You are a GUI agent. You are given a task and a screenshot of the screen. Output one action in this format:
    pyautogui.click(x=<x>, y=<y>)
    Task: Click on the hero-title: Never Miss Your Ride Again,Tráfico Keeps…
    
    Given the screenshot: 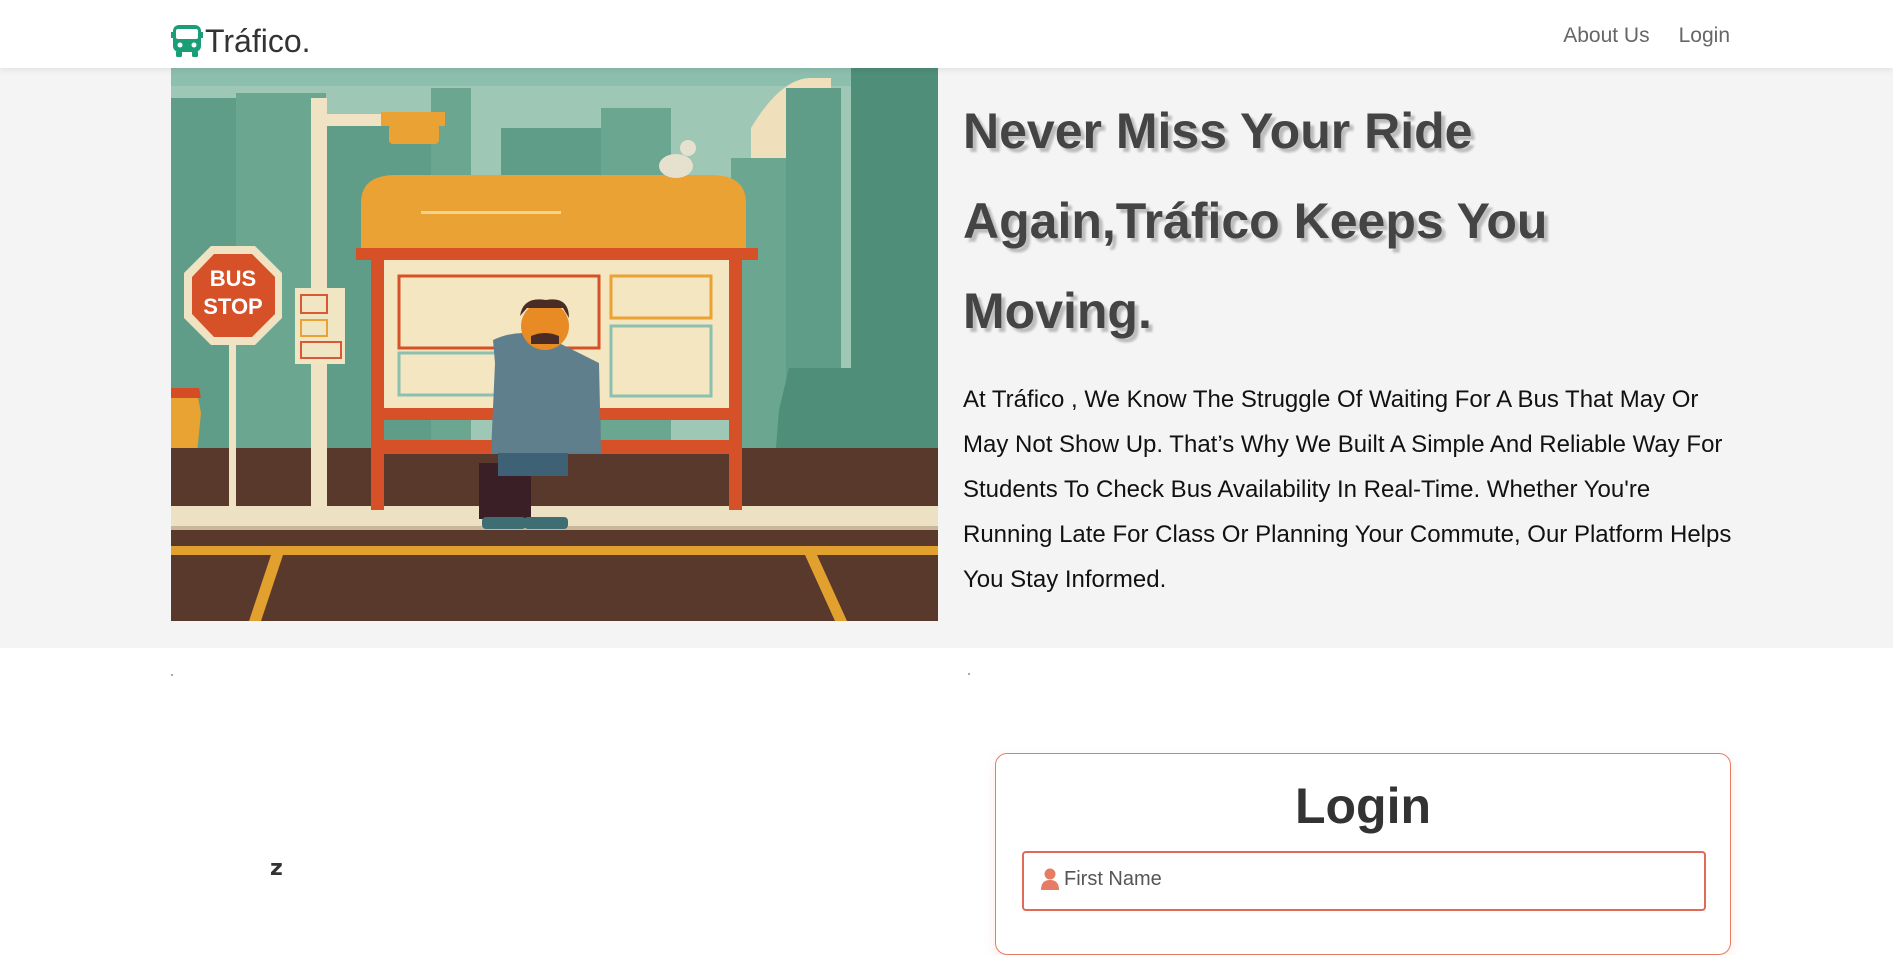 What is the action you would take?
    pyautogui.click(x=1255, y=221)
    